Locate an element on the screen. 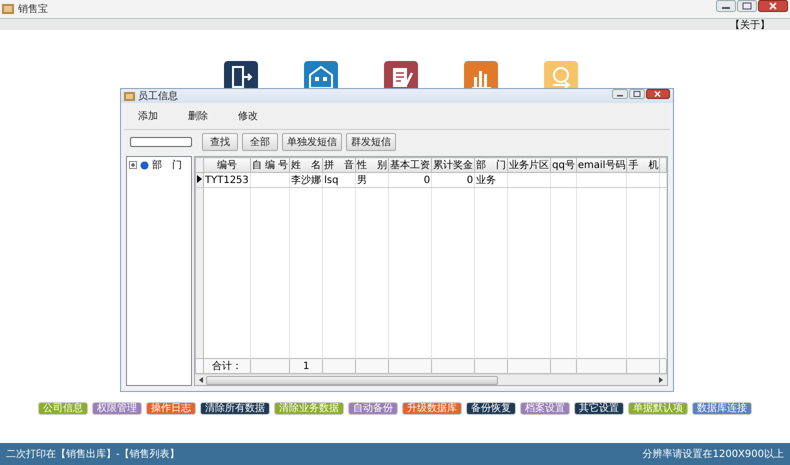  footer-cell: 合计： is located at coordinates (227, 366).